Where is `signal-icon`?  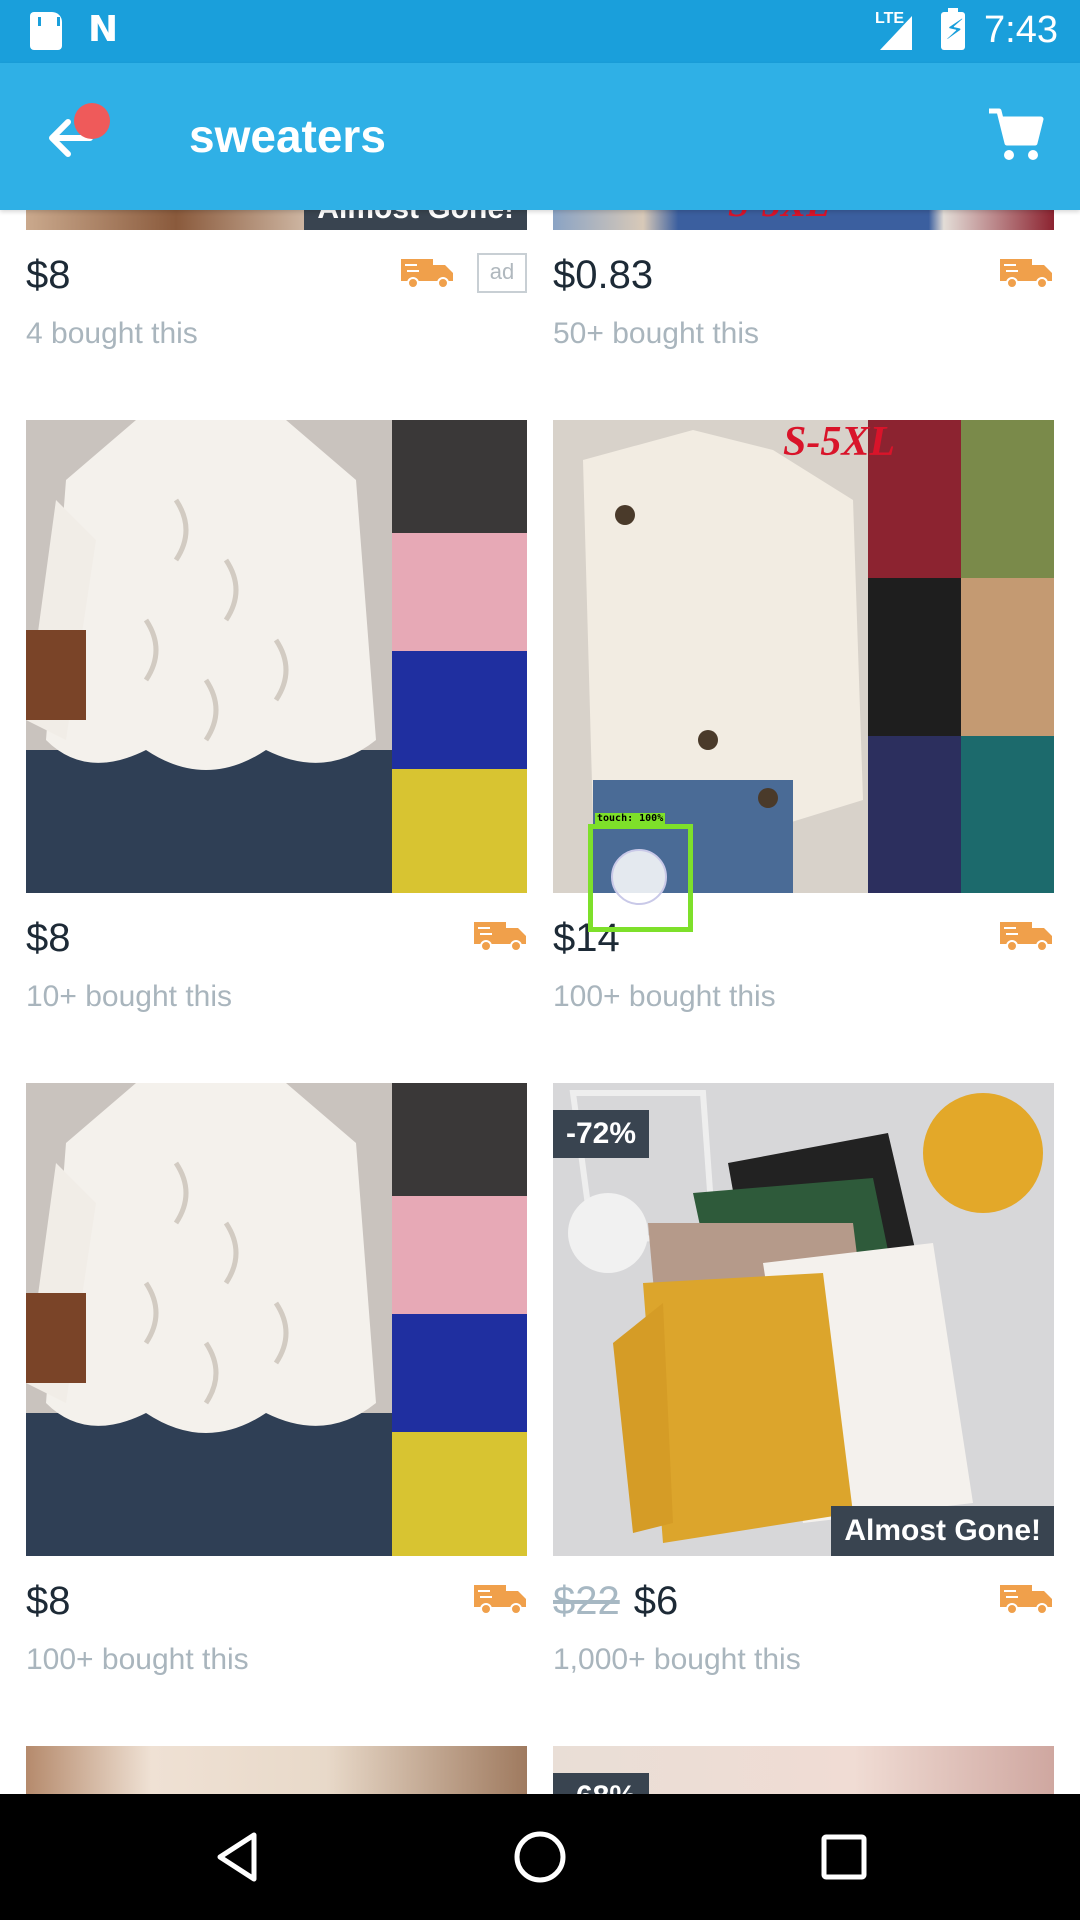 signal-icon is located at coordinates (896, 33).